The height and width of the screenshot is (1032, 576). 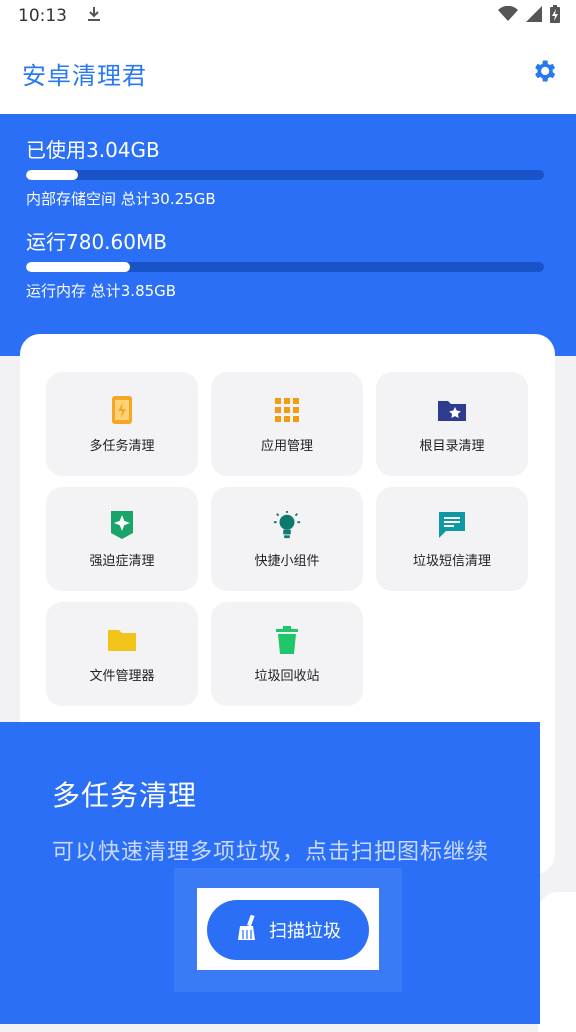 I want to click on download-icon, so click(x=94, y=16).